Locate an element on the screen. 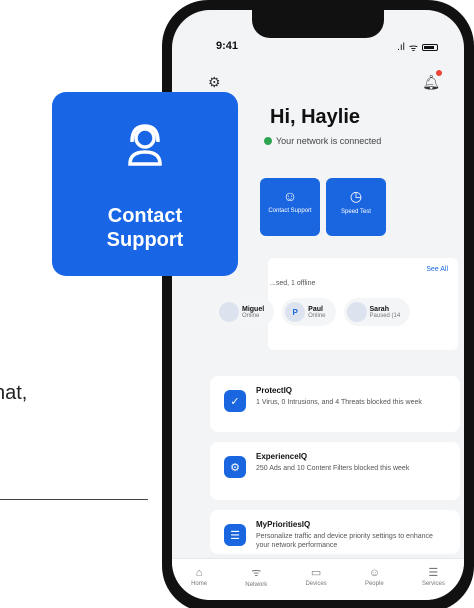  contact-support-label-line2: Support is located at coordinates (145, 240).